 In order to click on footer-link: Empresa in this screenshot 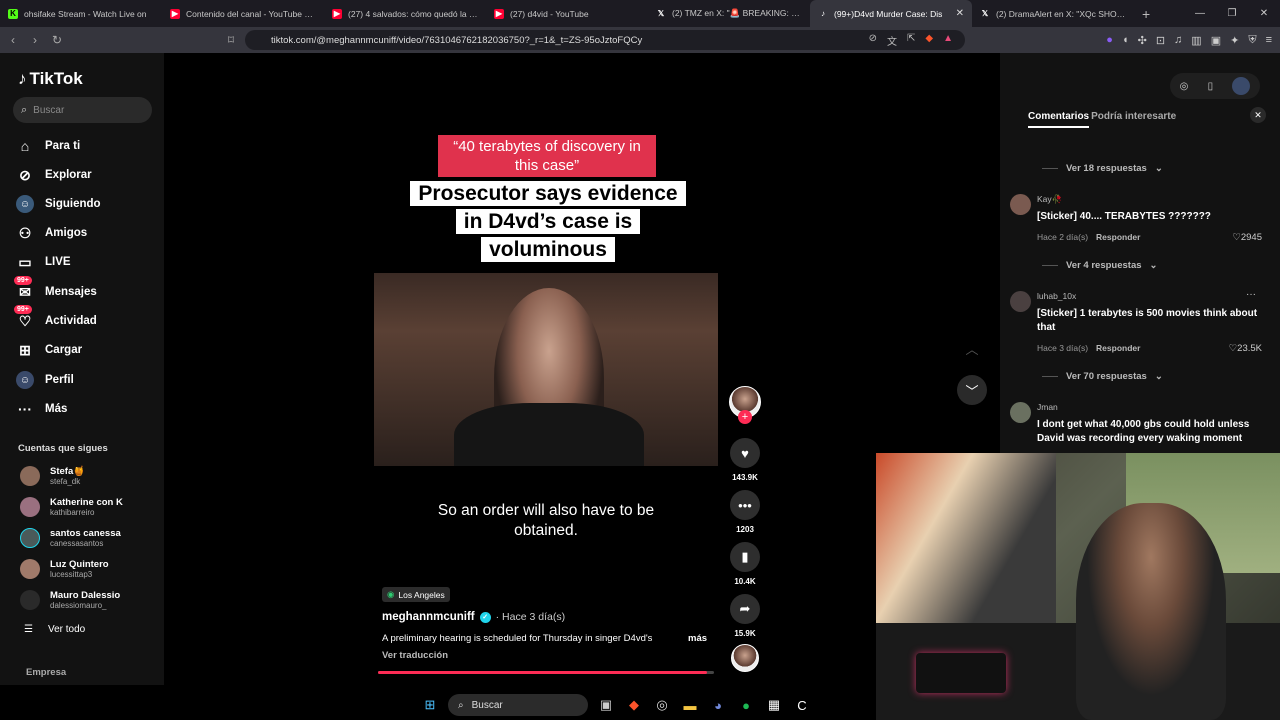, I will do `click(46, 672)`.